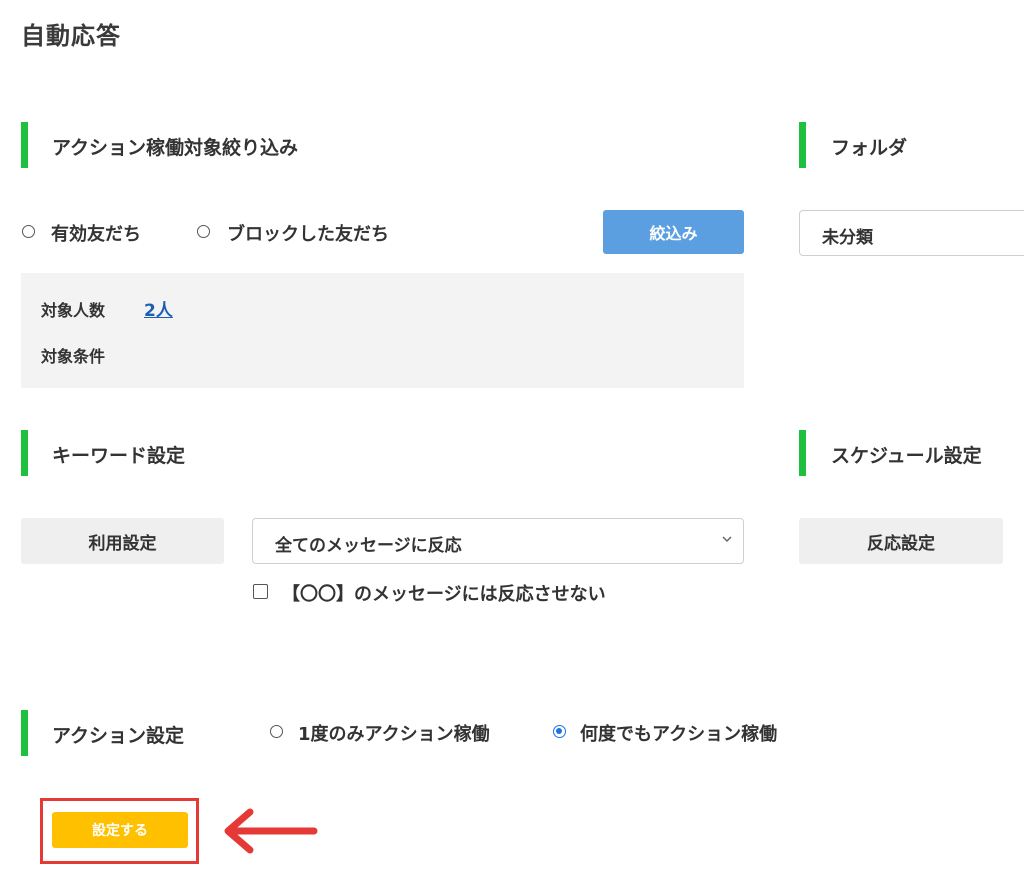 This screenshot has height=883, width=1024. I want to click on chevron-down-icon, so click(727, 539).